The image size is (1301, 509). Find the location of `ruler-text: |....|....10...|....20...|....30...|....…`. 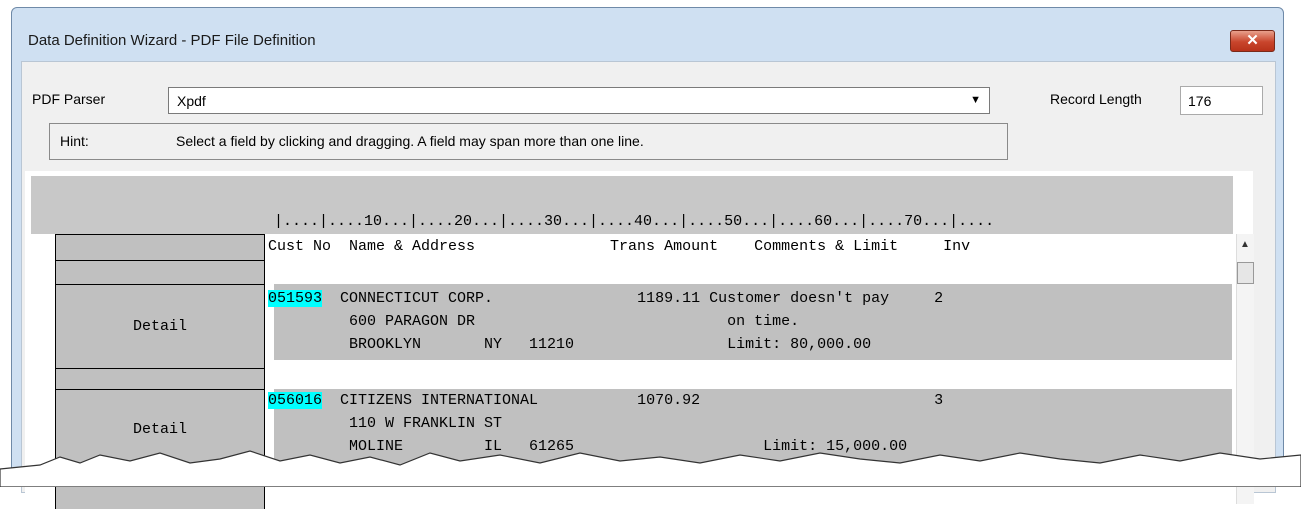

ruler-text: |....|....10...|....20...|....30...|....… is located at coordinates (634, 221).